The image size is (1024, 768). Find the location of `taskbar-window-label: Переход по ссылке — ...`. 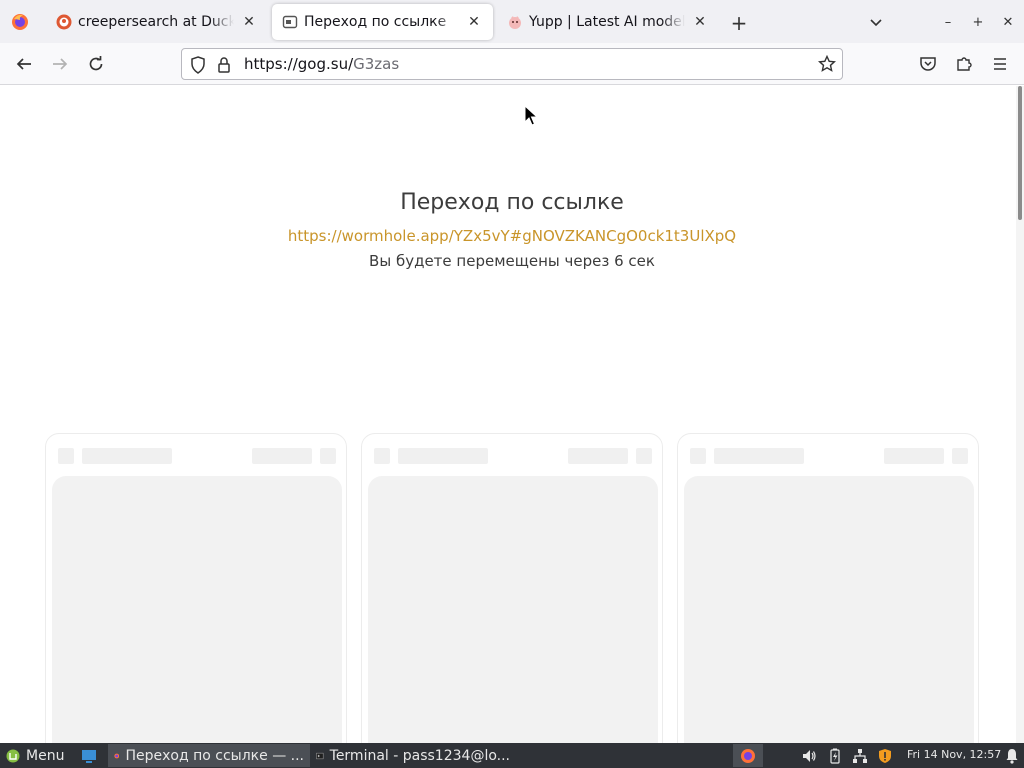

taskbar-window-label: Переход по ссылке — ... is located at coordinates (214, 755).